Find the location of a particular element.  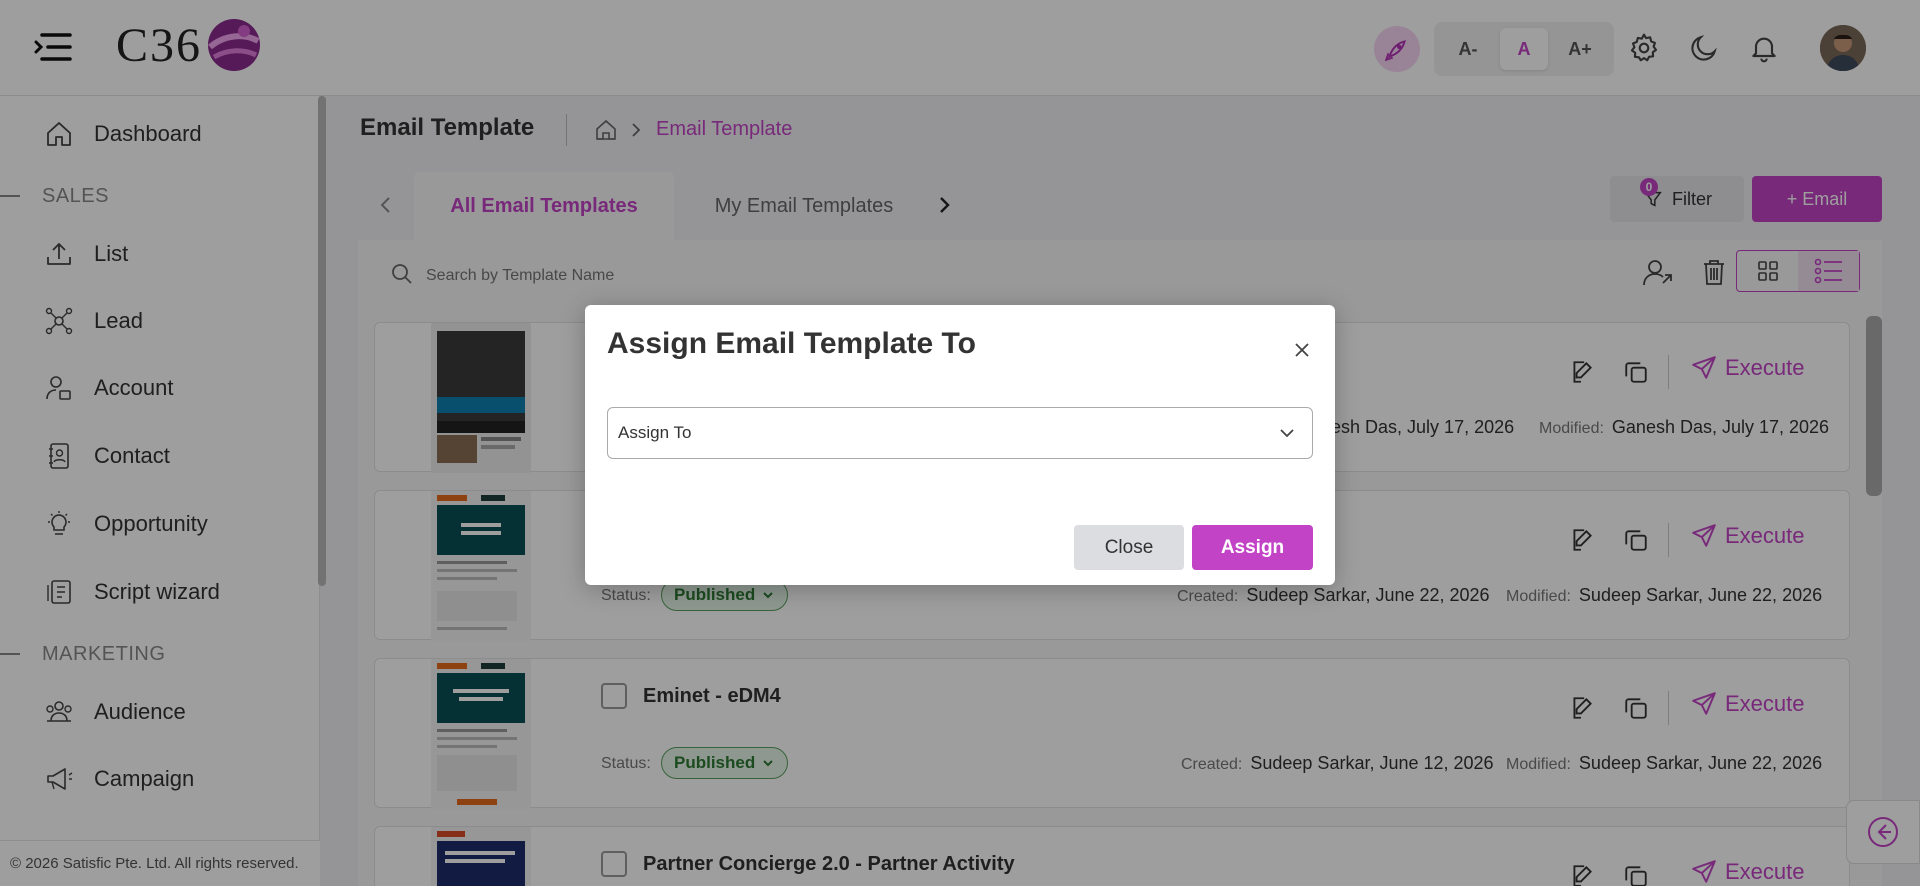

modal-title: Assign Email Template To is located at coordinates (791, 343).